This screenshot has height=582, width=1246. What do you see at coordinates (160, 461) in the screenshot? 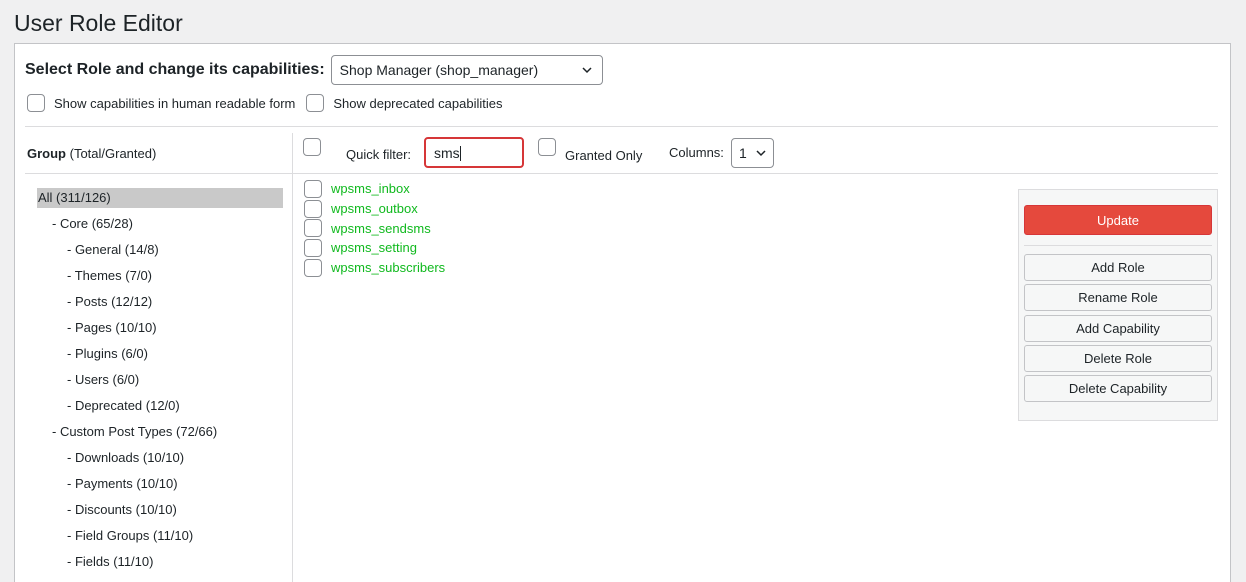
I see `group-item: - Downloads (10/10)` at bounding box center [160, 461].